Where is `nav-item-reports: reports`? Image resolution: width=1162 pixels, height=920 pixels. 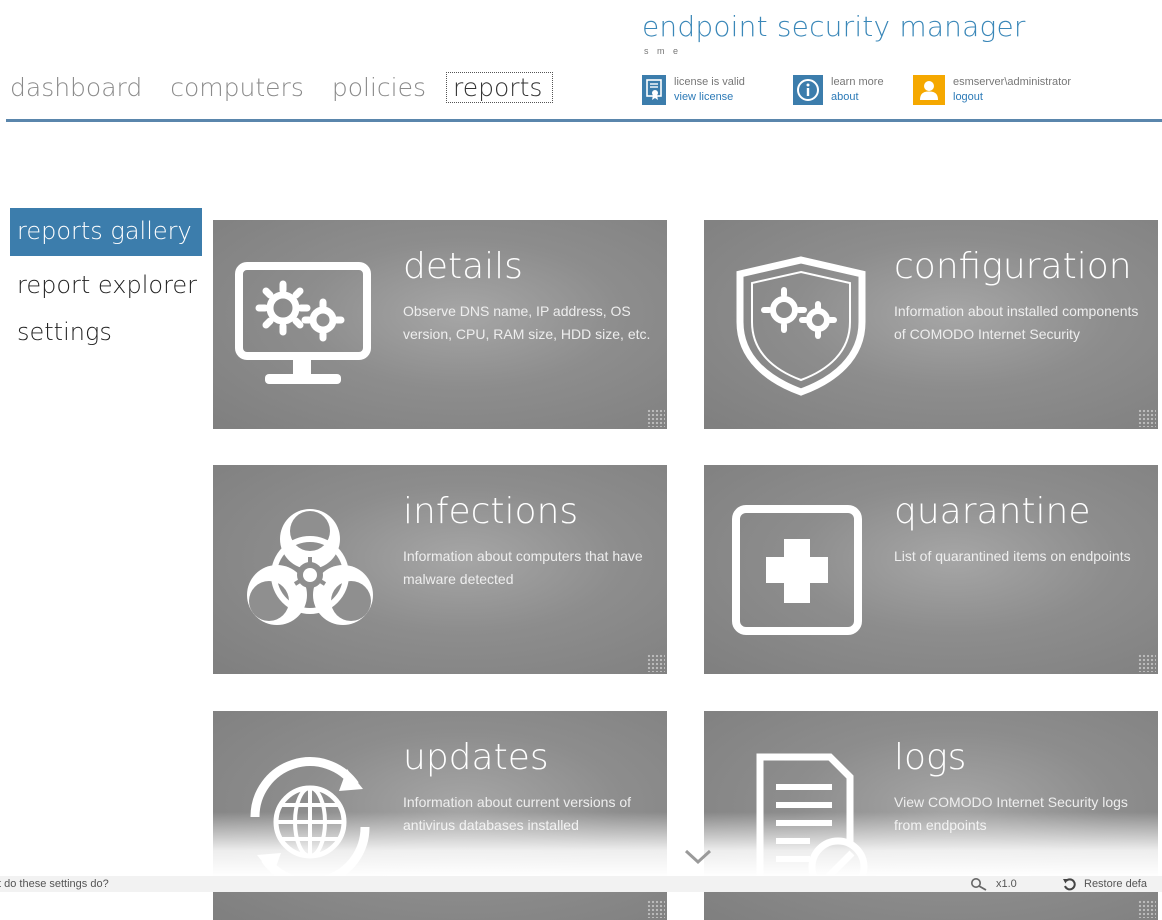
nav-item-reports: reports is located at coordinates (500, 87).